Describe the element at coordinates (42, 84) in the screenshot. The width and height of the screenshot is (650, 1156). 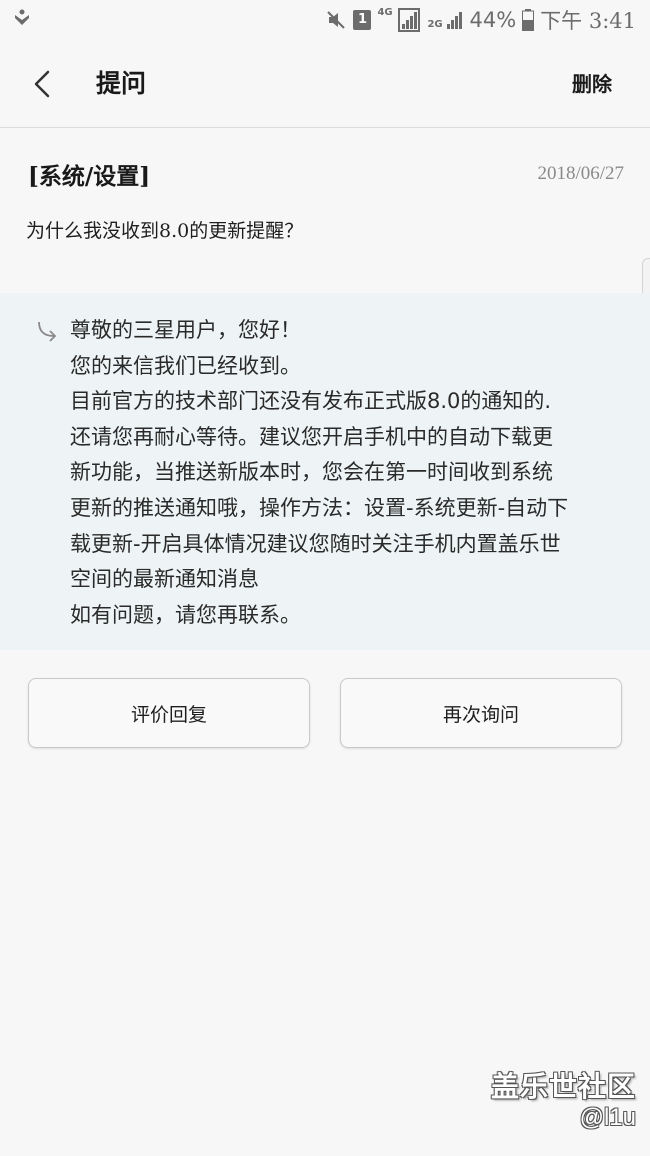
I see `back-arrow-icon` at that location.